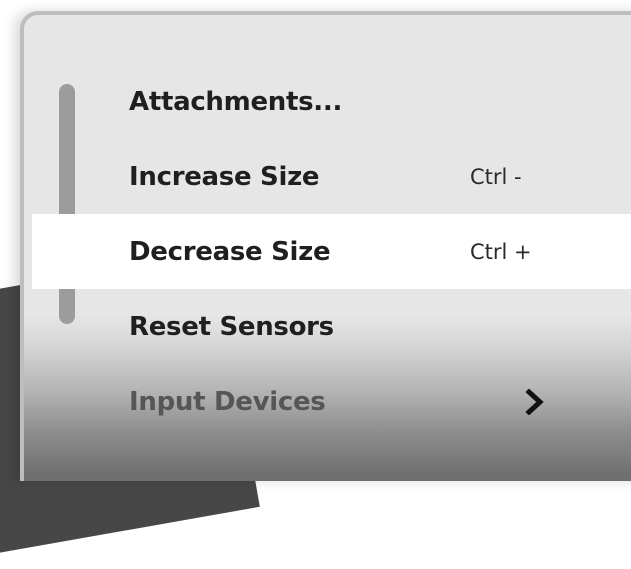 This screenshot has width=631, height=569. Describe the element at coordinates (227, 401) in the screenshot. I see `menu-item-label: Input Devices` at that location.